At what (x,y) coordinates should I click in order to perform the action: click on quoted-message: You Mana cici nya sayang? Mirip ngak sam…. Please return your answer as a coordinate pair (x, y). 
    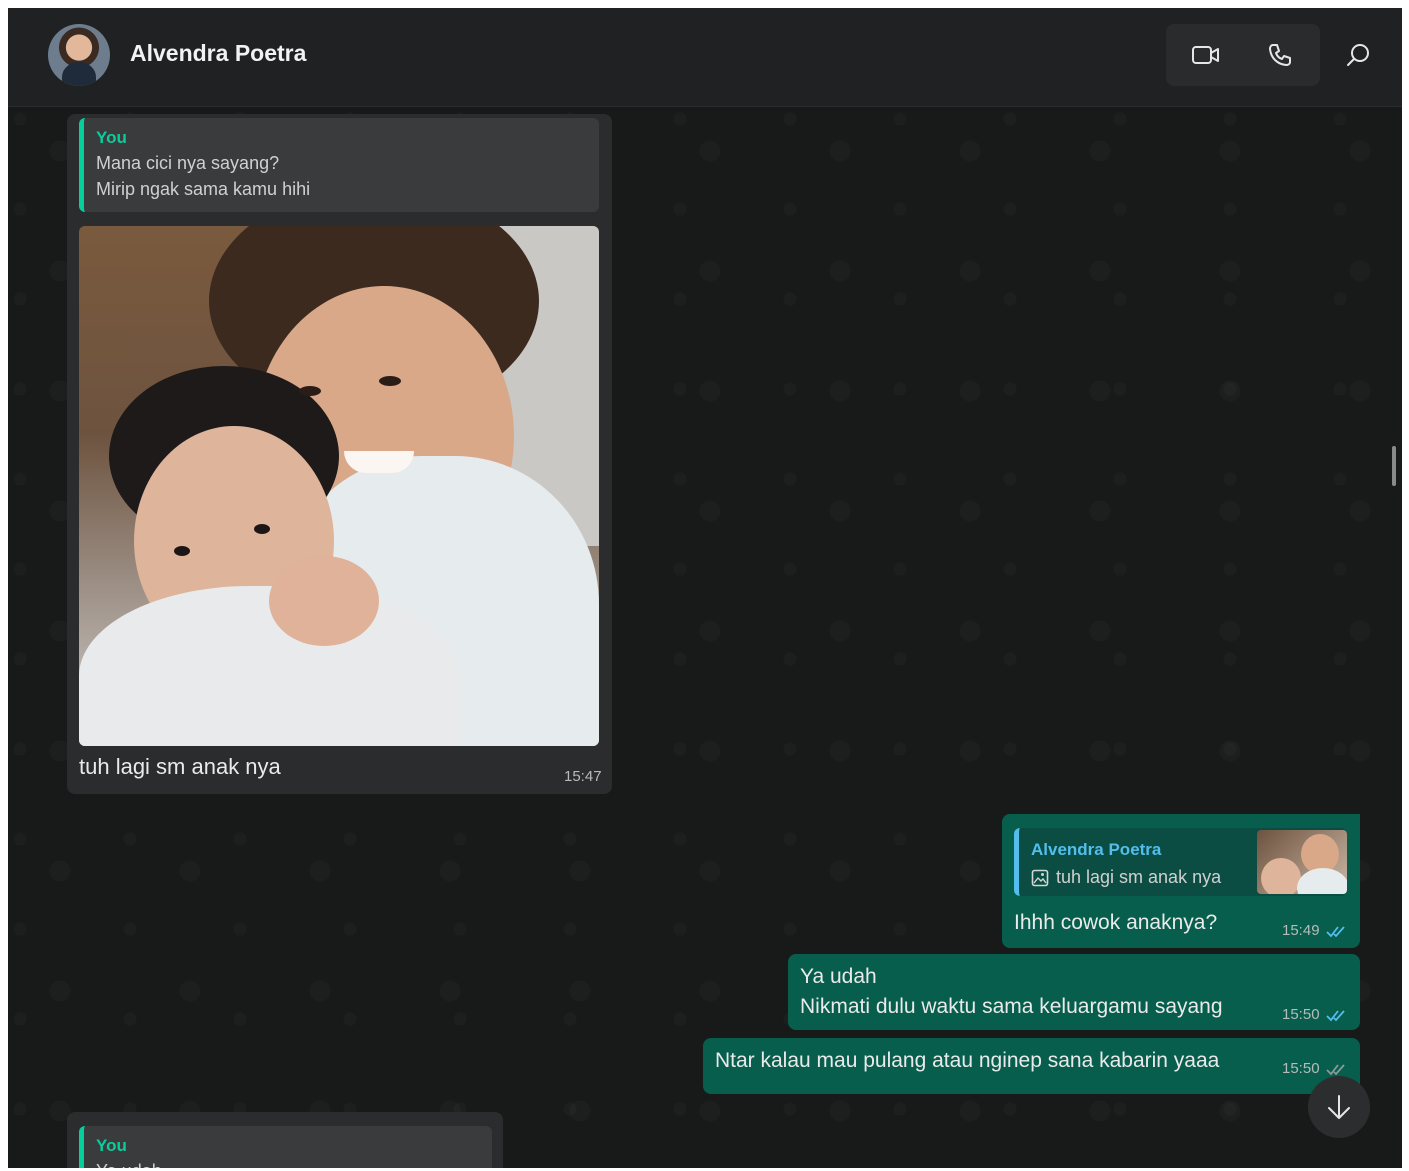
    Looking at the image, I should click on (339, 165).